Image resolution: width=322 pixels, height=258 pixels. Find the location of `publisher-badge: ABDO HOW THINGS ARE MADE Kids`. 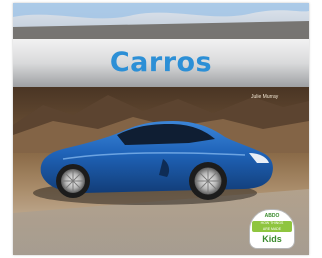

publisher-badge: ABDO HOW THINGS ARE MADE Kids is located at coordinates (272, 229).